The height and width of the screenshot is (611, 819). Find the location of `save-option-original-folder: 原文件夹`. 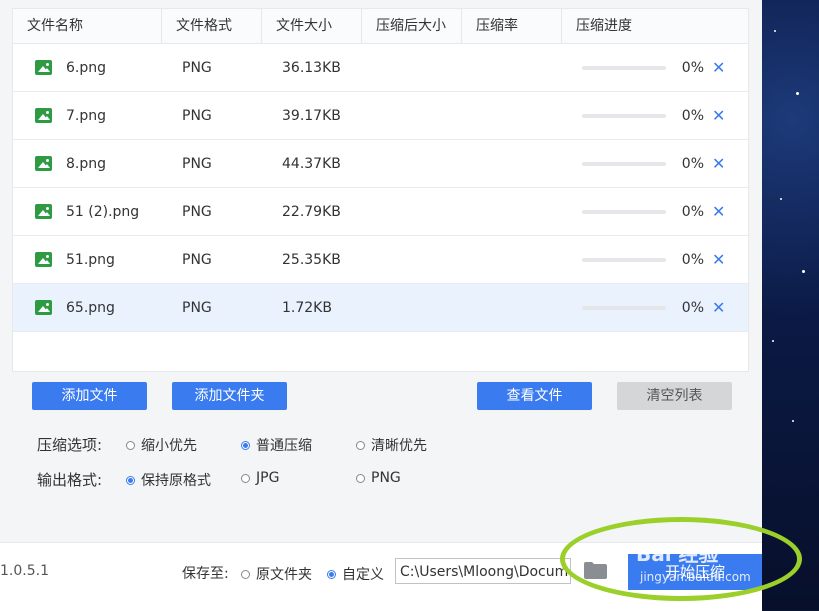

save-option-original-folder: 原文件夹 is located at coordinates (276, 574).